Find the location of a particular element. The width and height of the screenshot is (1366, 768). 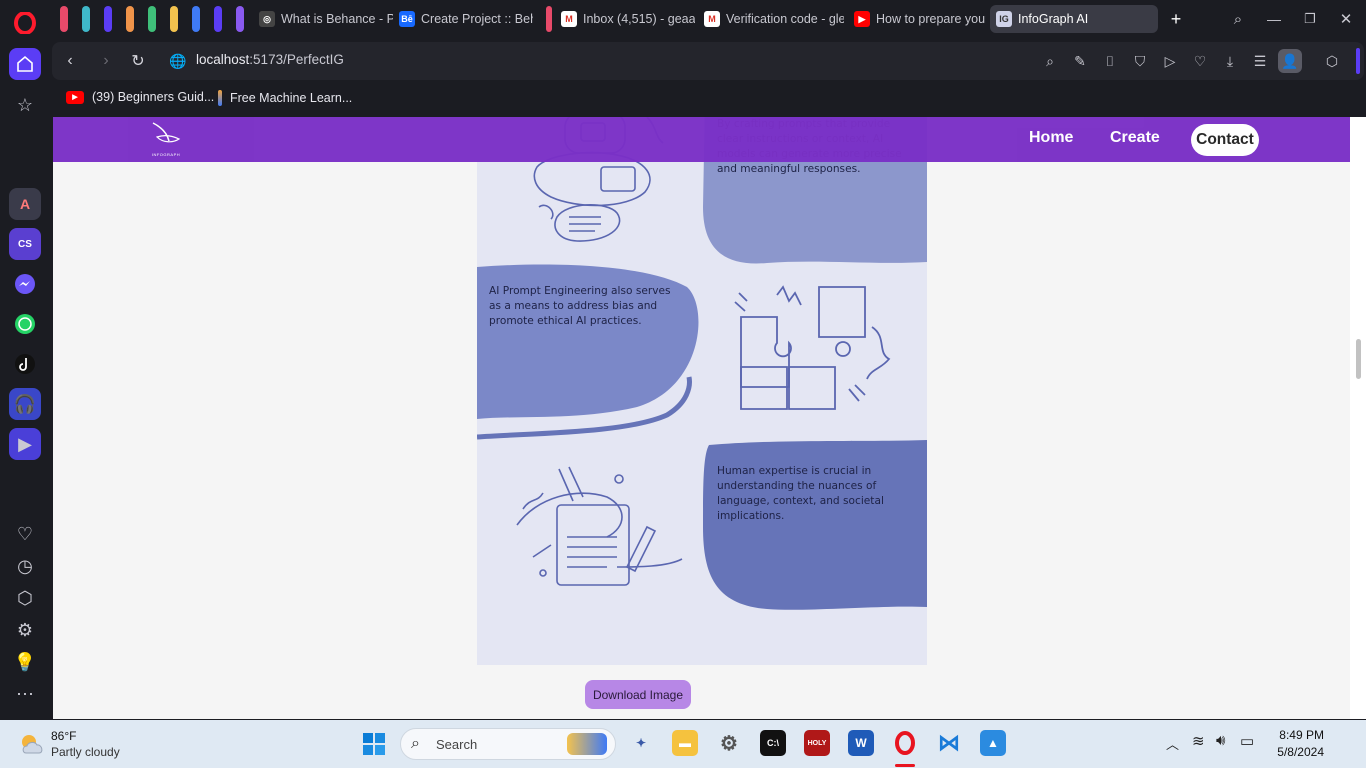

home-icon is located at coordinates (25, 64).